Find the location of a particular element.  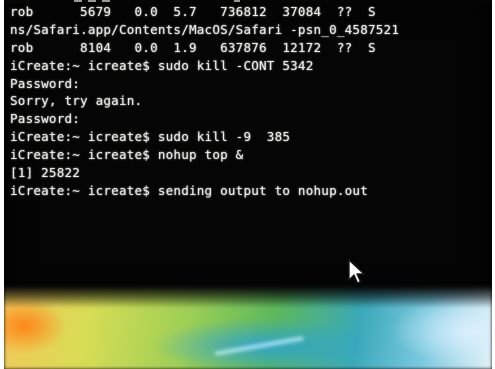

sorry-message: Sorry, try again. is located at coordinates (76, 101).